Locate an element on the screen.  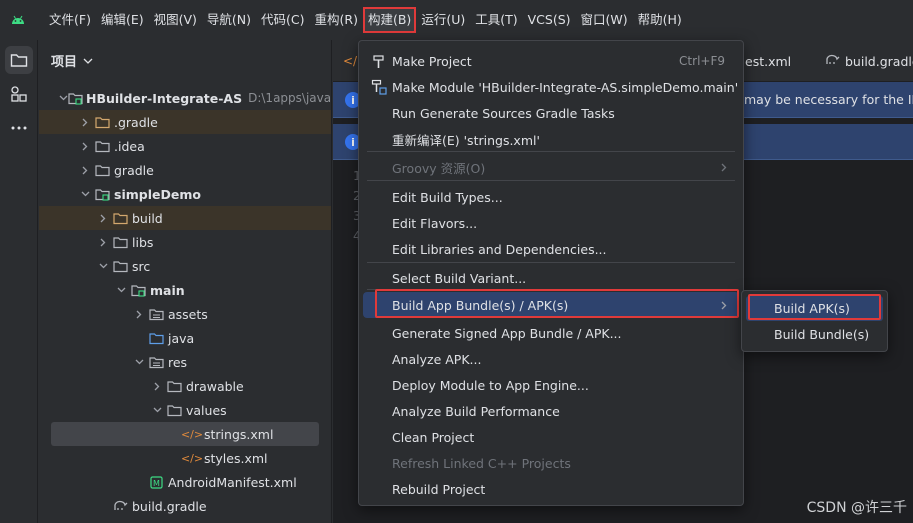
tree-item: </> styles.xml is located at coordinates (185, 458).